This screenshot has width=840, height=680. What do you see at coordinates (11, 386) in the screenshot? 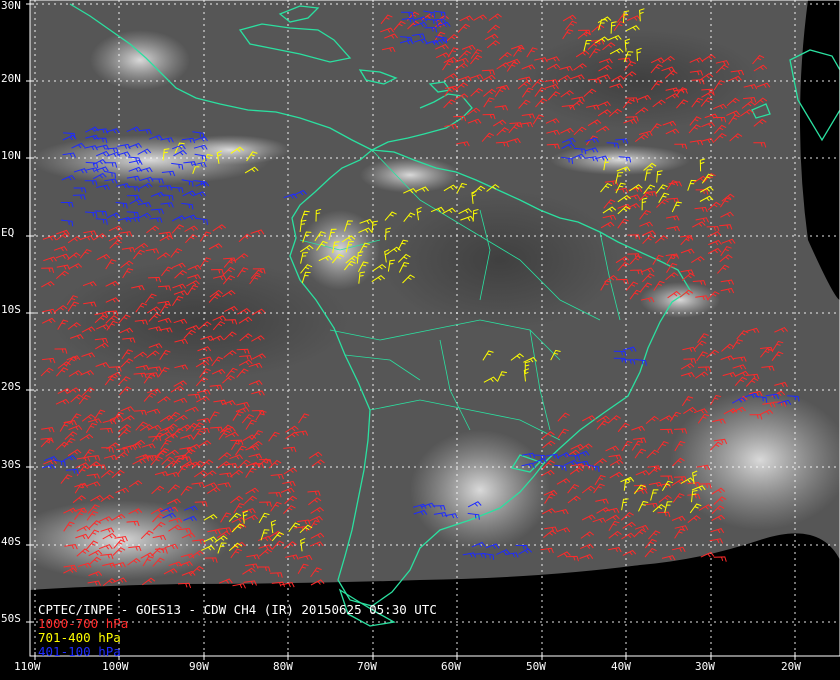
I see `lat-label: 20S` at bounding box center [11, 386].